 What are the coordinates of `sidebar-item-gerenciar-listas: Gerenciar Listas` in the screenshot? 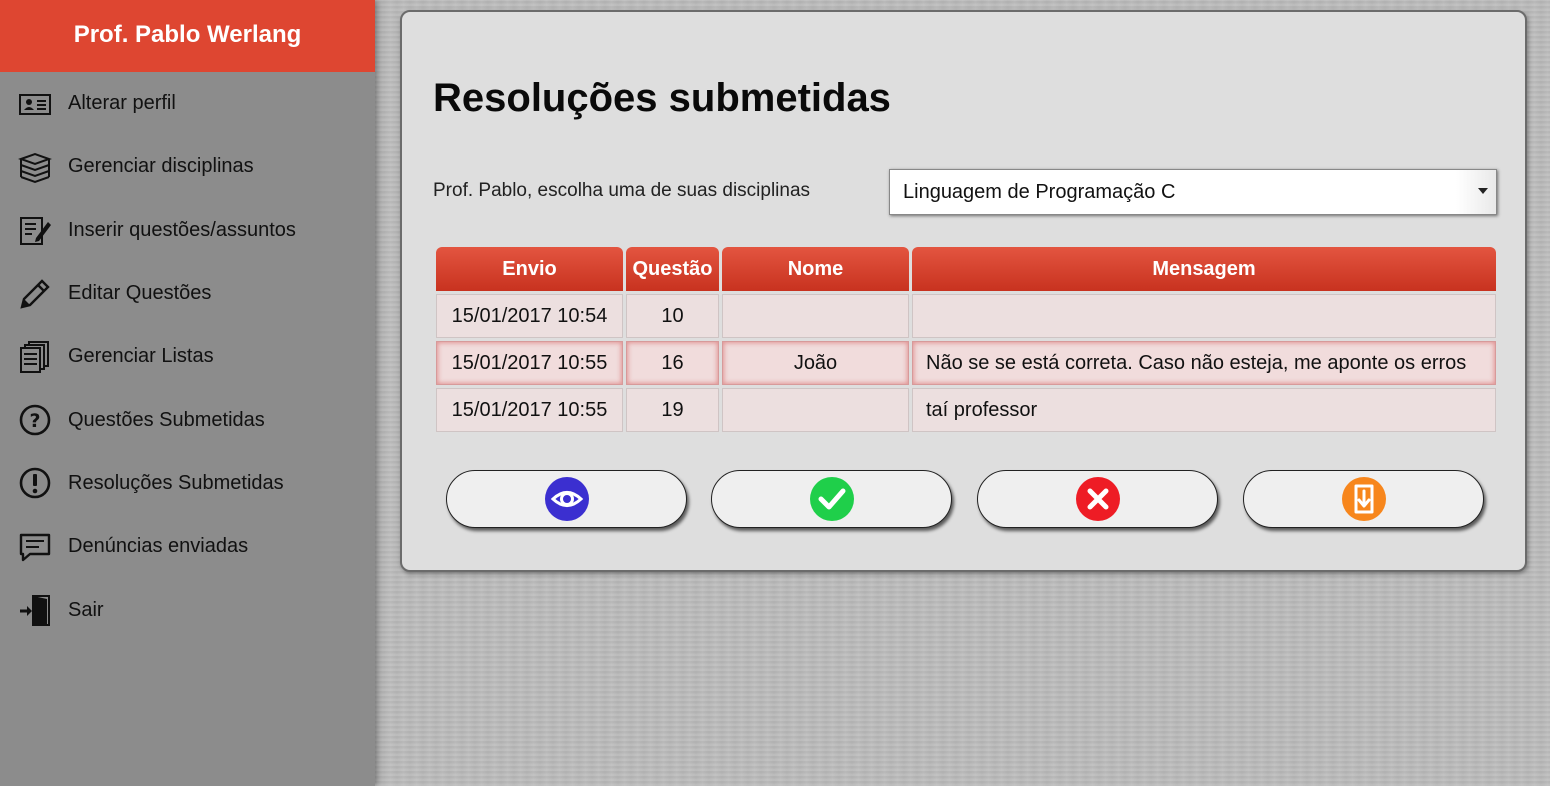 It's located at (187, 356).